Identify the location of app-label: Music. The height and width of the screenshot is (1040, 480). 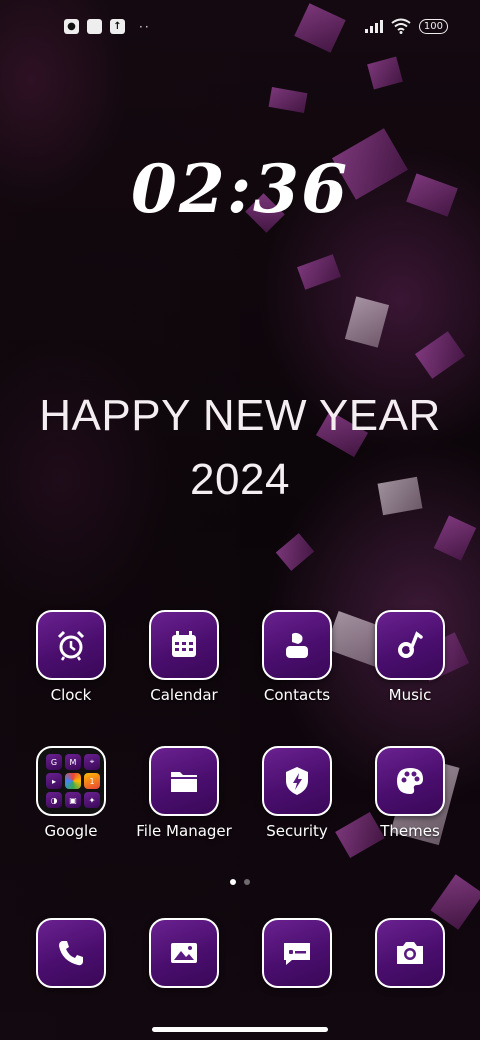
(410, 695).